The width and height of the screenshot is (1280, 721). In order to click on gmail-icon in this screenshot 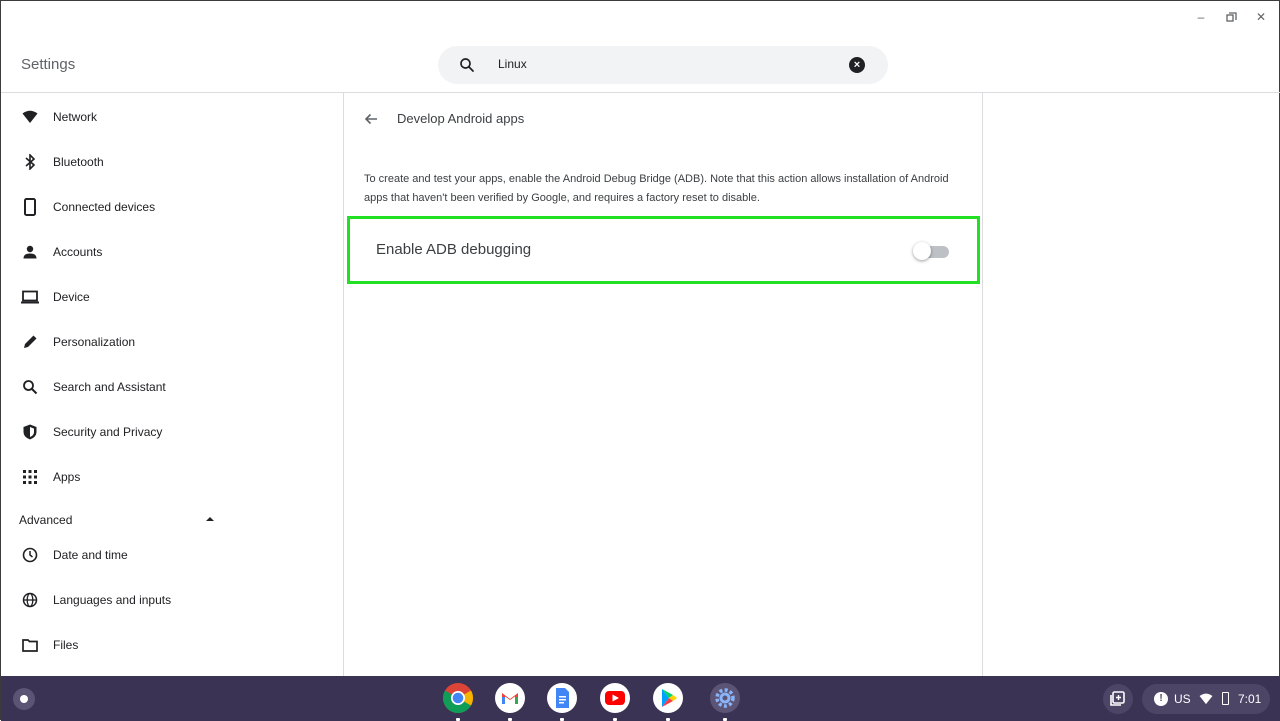, I will do `click(510, 701)`.